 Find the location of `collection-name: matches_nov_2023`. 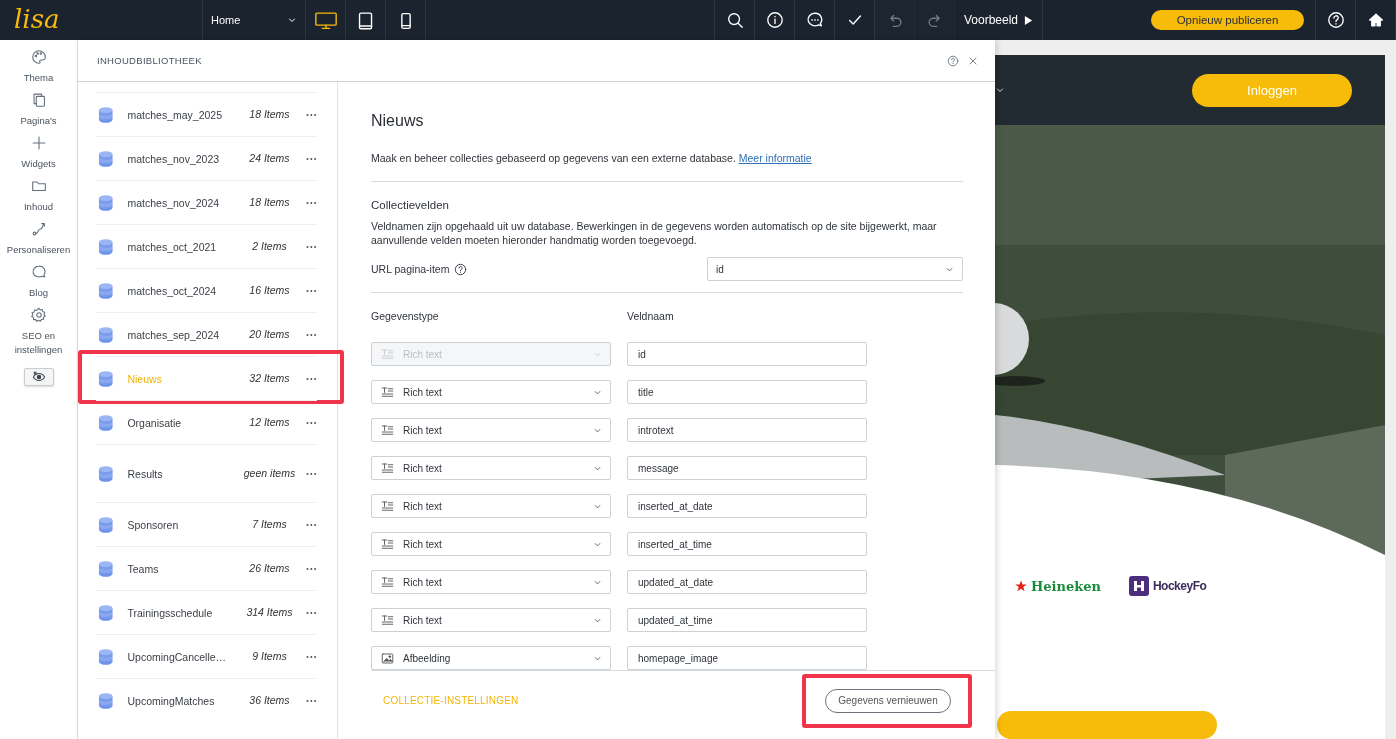

collection-name: matches_nov_2023 is located at coordinates (174, 158).